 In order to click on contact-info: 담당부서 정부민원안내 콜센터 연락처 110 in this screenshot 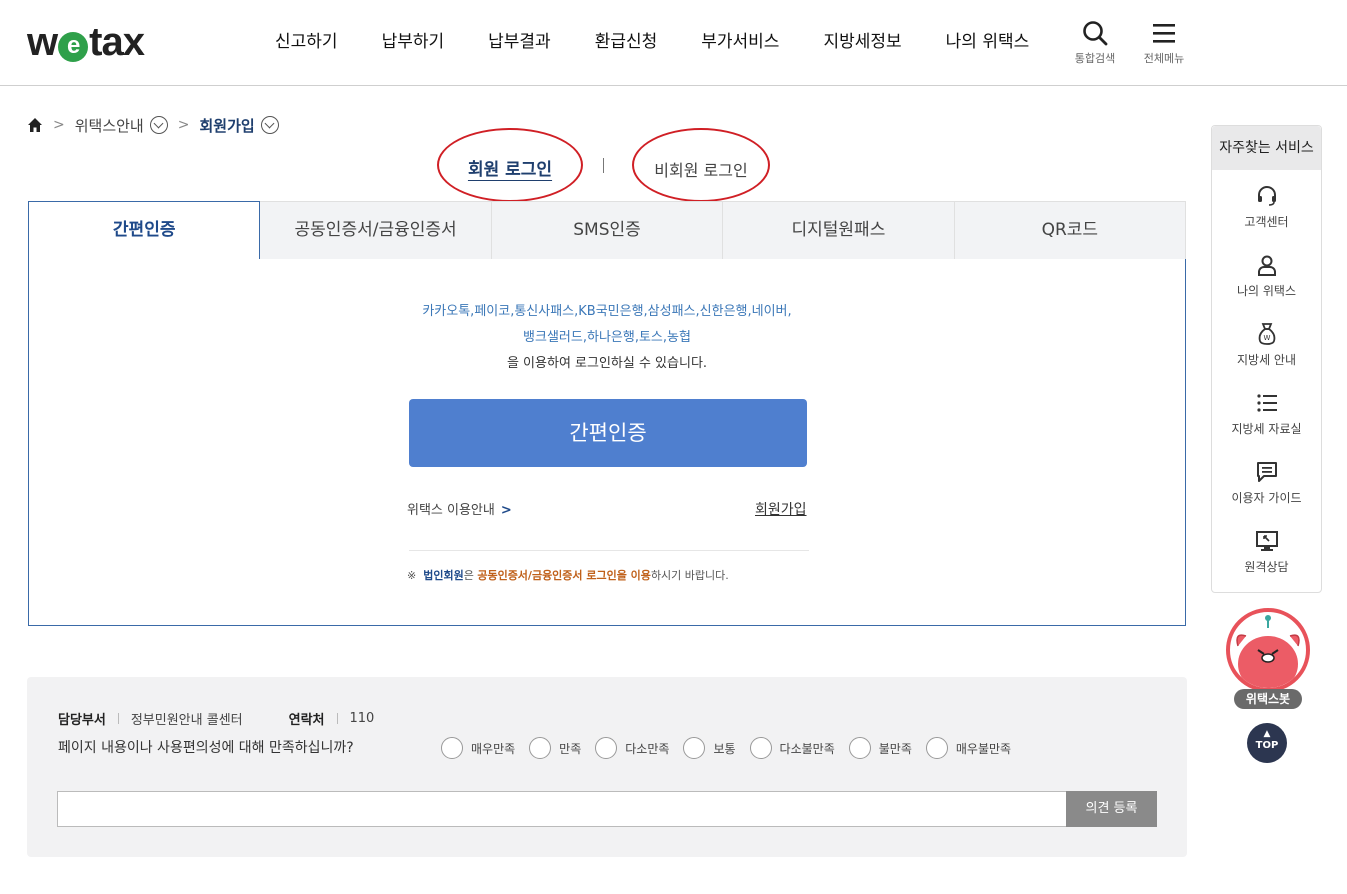, I will do `click(216, 718)`.